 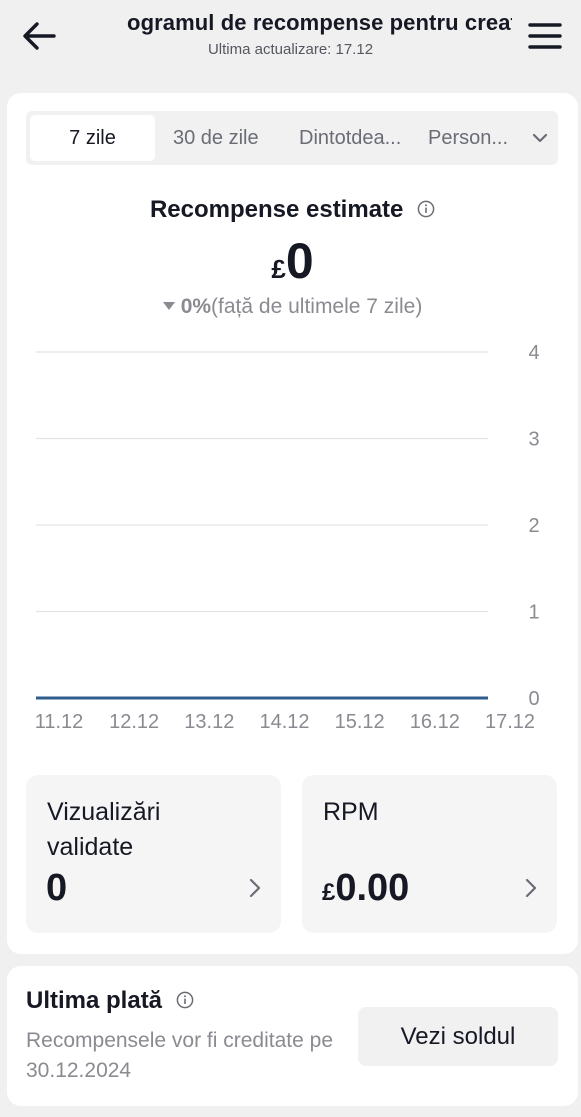 I want to click on currency-symbol: £, so click(x=278, y=269).